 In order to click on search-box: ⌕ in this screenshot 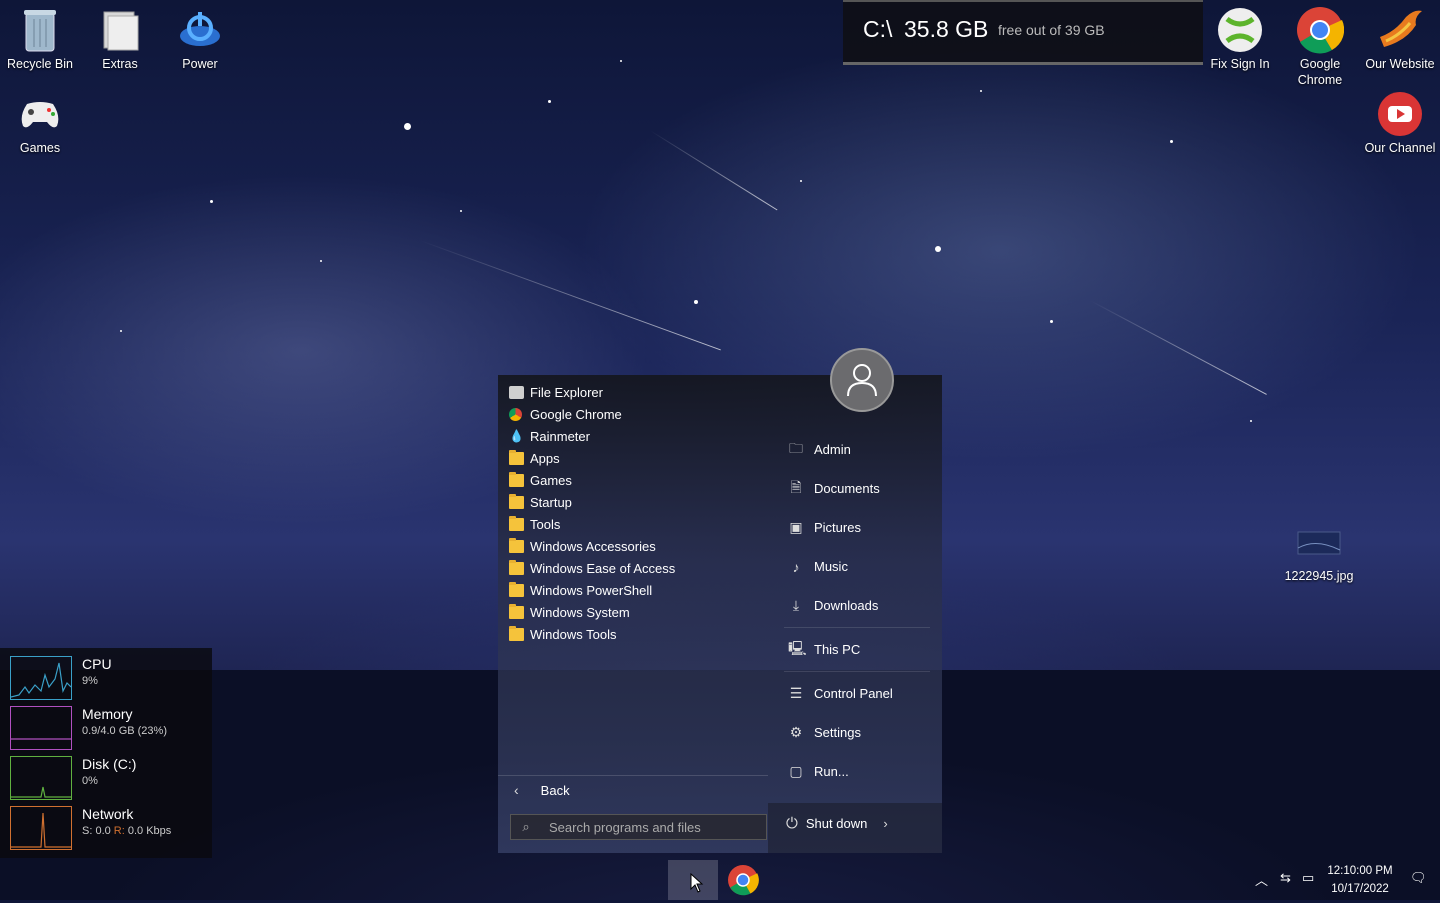, I will do `click(638, 827)`.